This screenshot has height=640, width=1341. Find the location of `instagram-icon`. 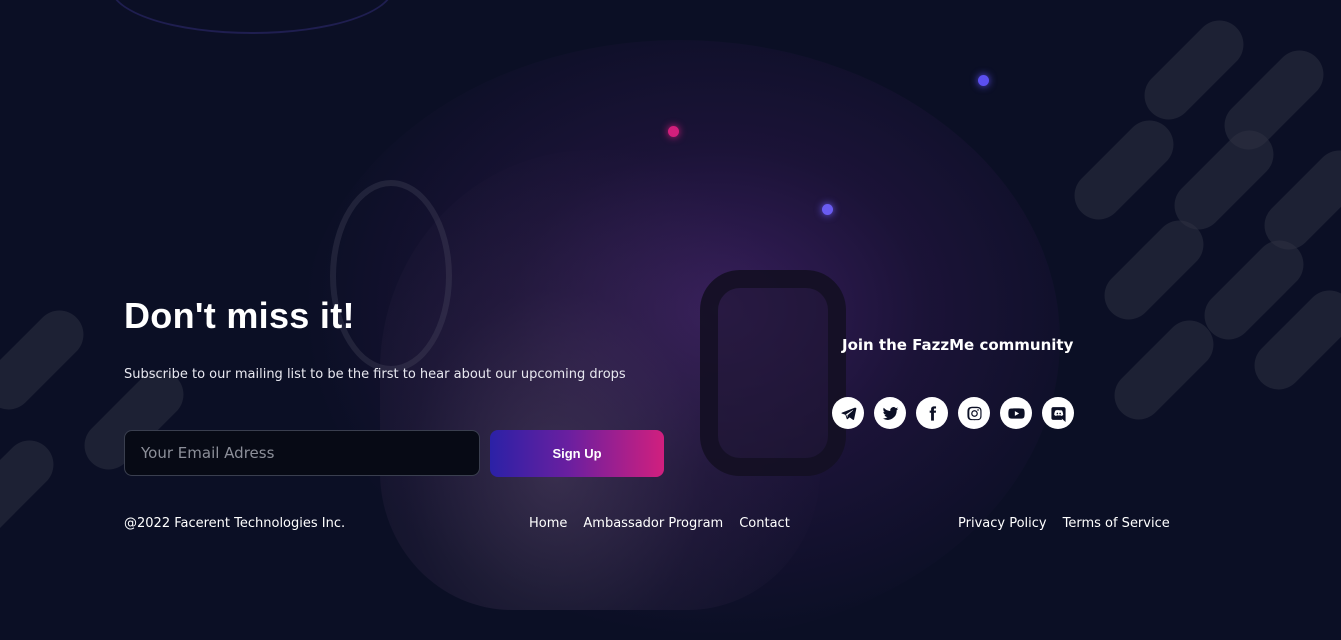

instagram-icon is located at coordinates (974, 413).